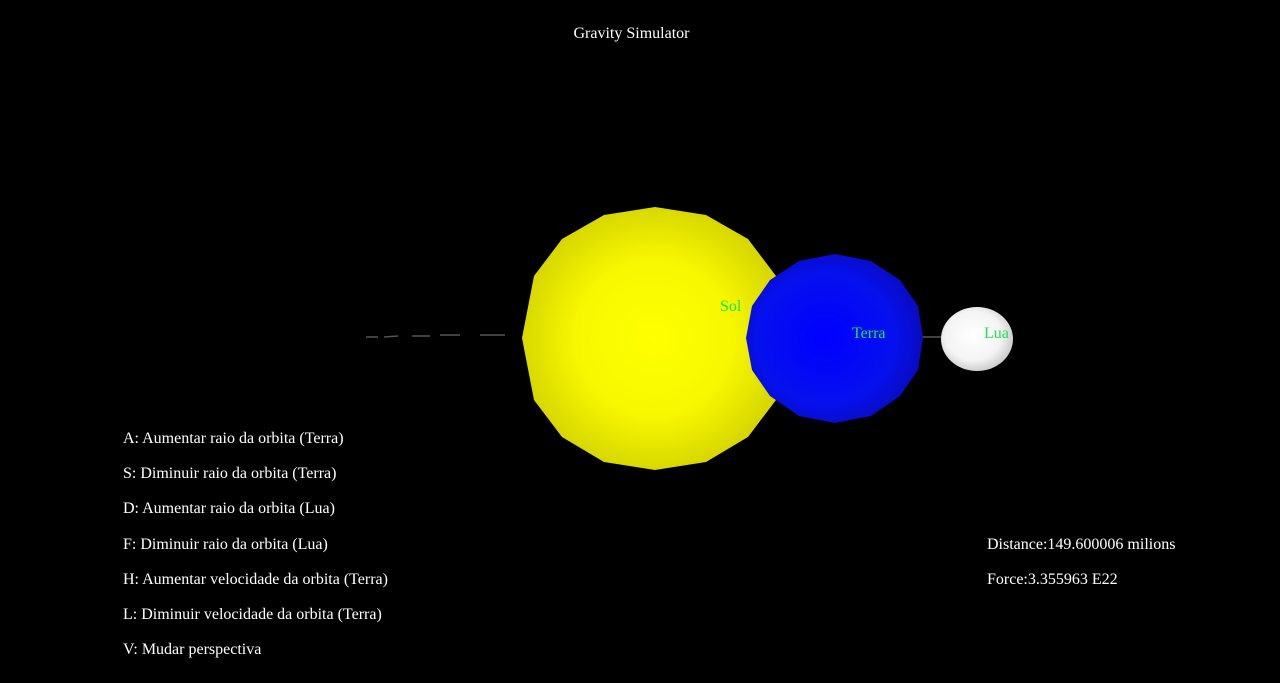  What do you see at coordinates (229, 508) in the screenshot?
I see `help-line-d: D: Aumentar raio da orbita (Lua)` at bounding box center [229, 508].